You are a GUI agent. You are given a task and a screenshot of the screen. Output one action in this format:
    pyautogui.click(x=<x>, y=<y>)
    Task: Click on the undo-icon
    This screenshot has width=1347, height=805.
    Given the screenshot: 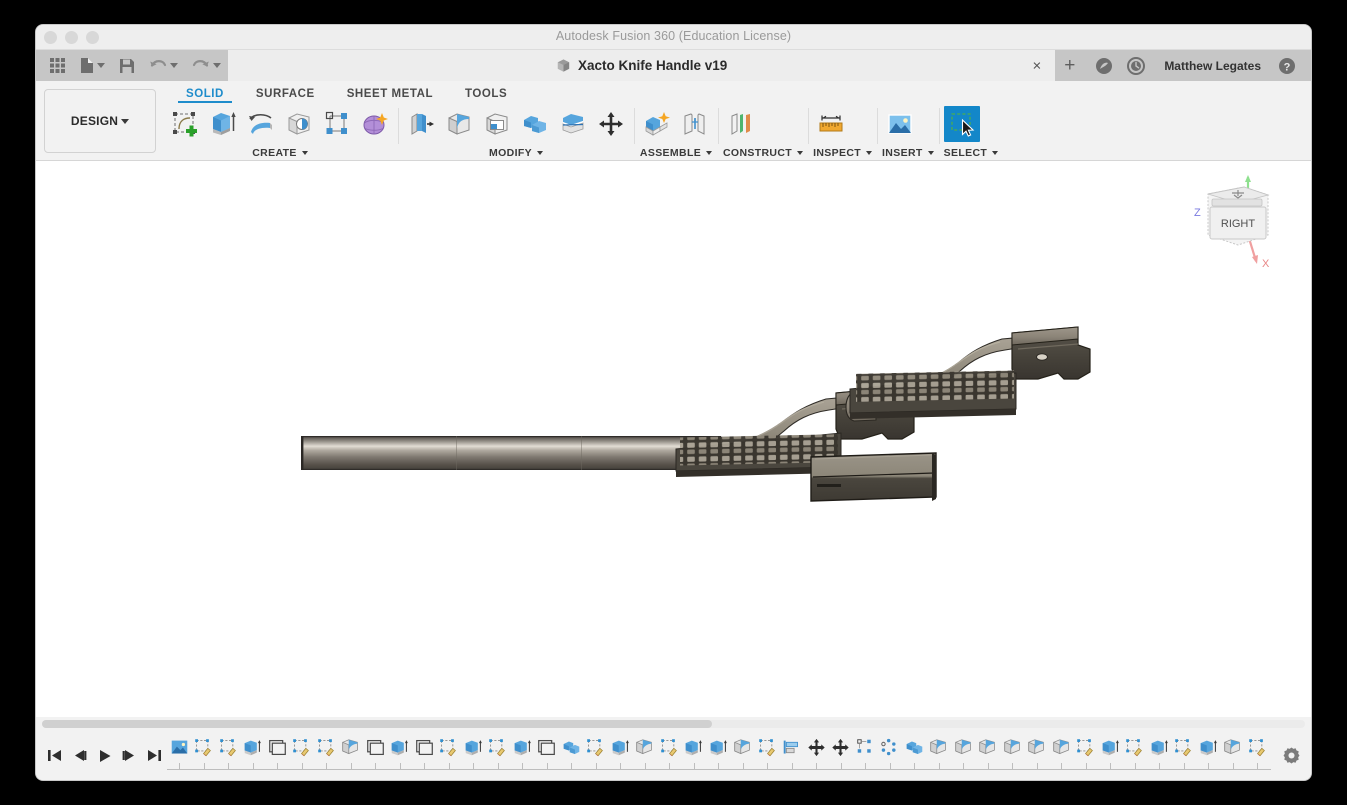 What is the action you would take?
    pyautogui.click(x=163, y=65)
    